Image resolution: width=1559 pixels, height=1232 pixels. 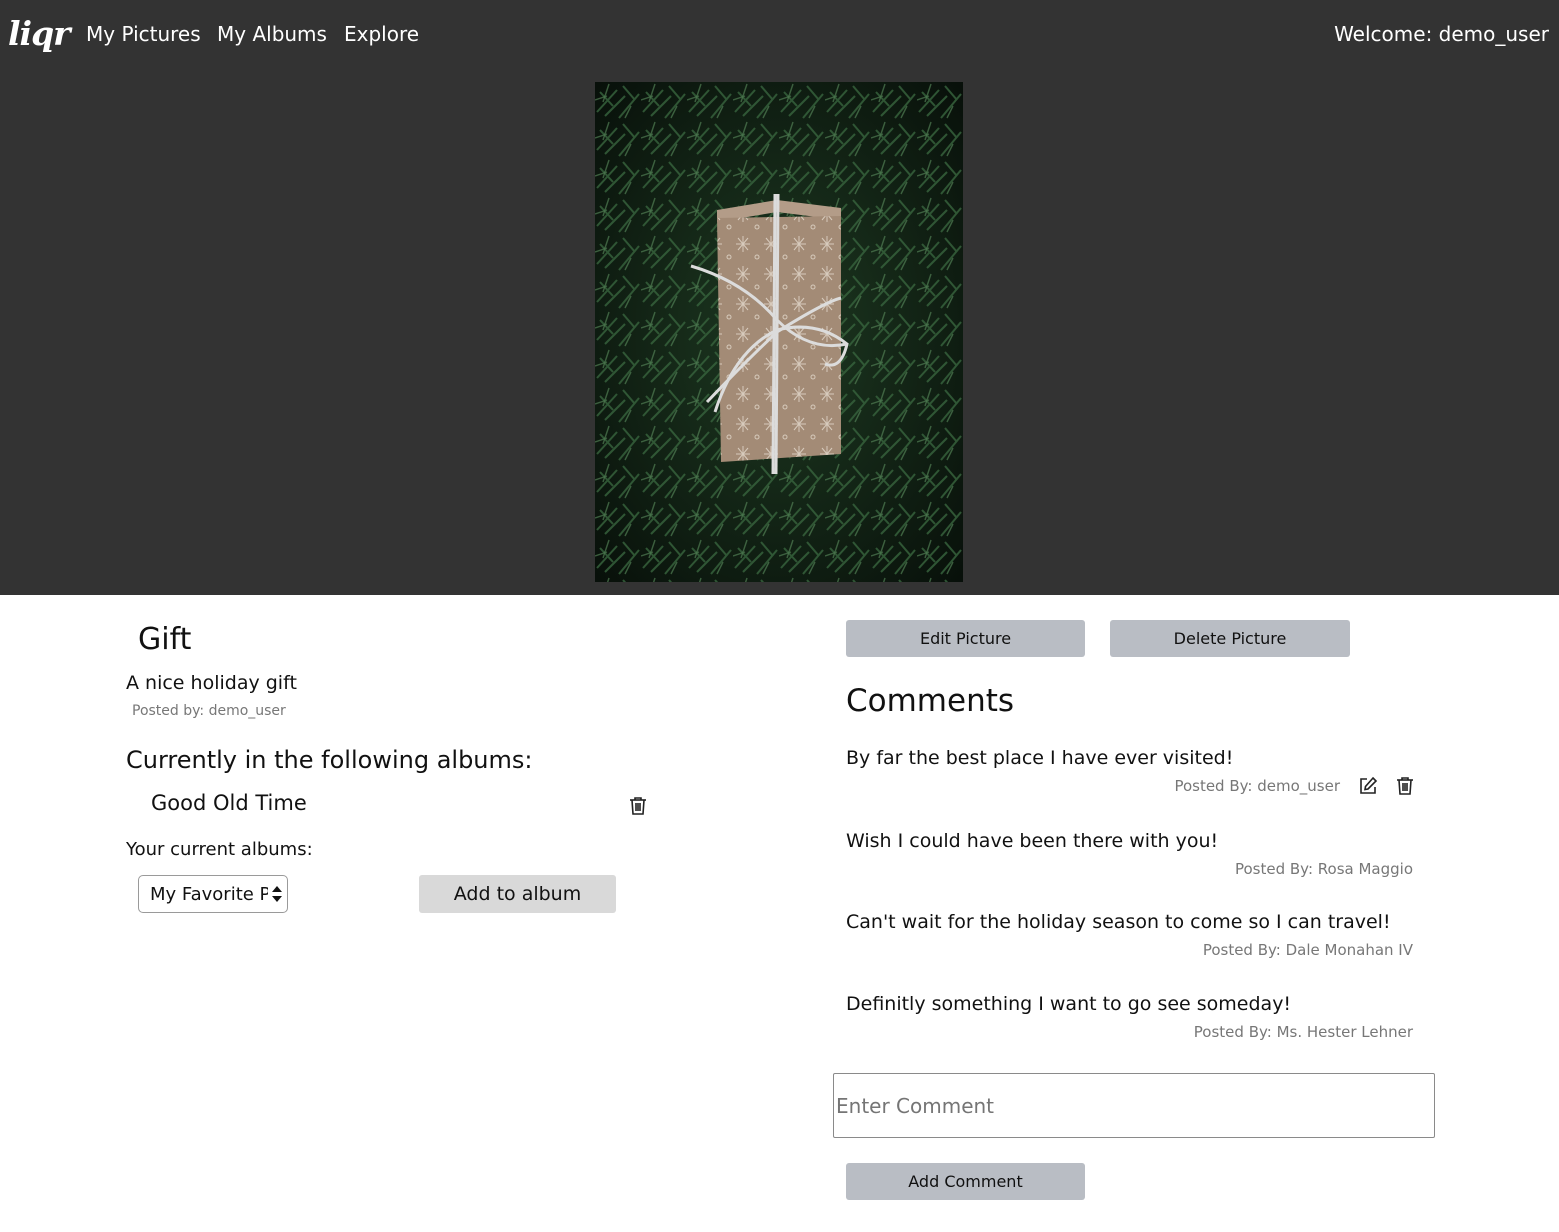 I want to click on comments-heading: Comments, so click(x=930, y=701).